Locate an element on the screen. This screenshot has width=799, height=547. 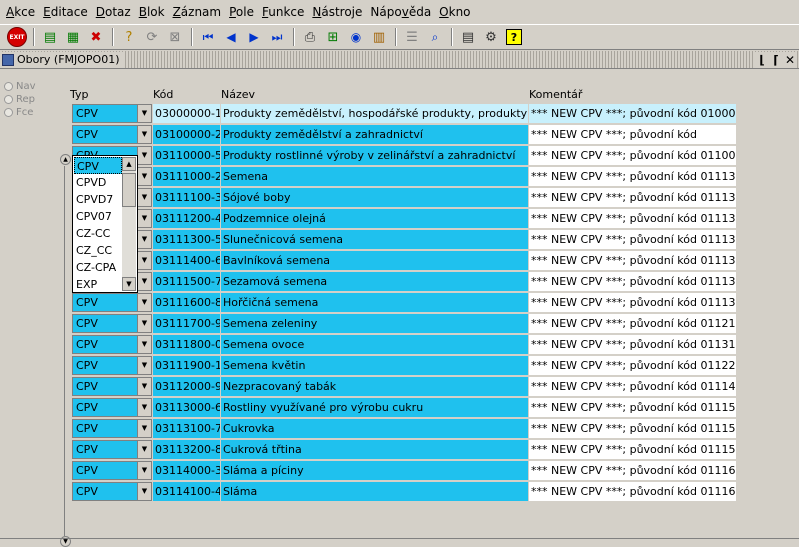
komentar-field: *** NEW CPV ***; původní kód 01121500-6 is located at coordinates (632, 323).